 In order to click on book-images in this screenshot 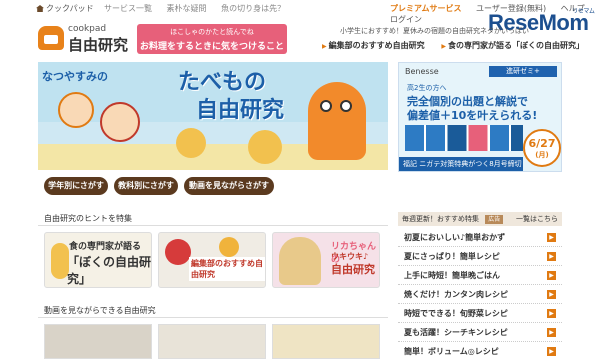, I will do `click(464, 138)`.